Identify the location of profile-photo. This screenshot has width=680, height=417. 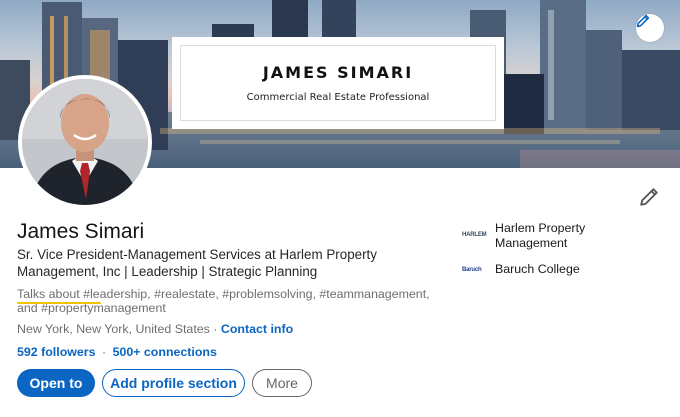
(85, 142).